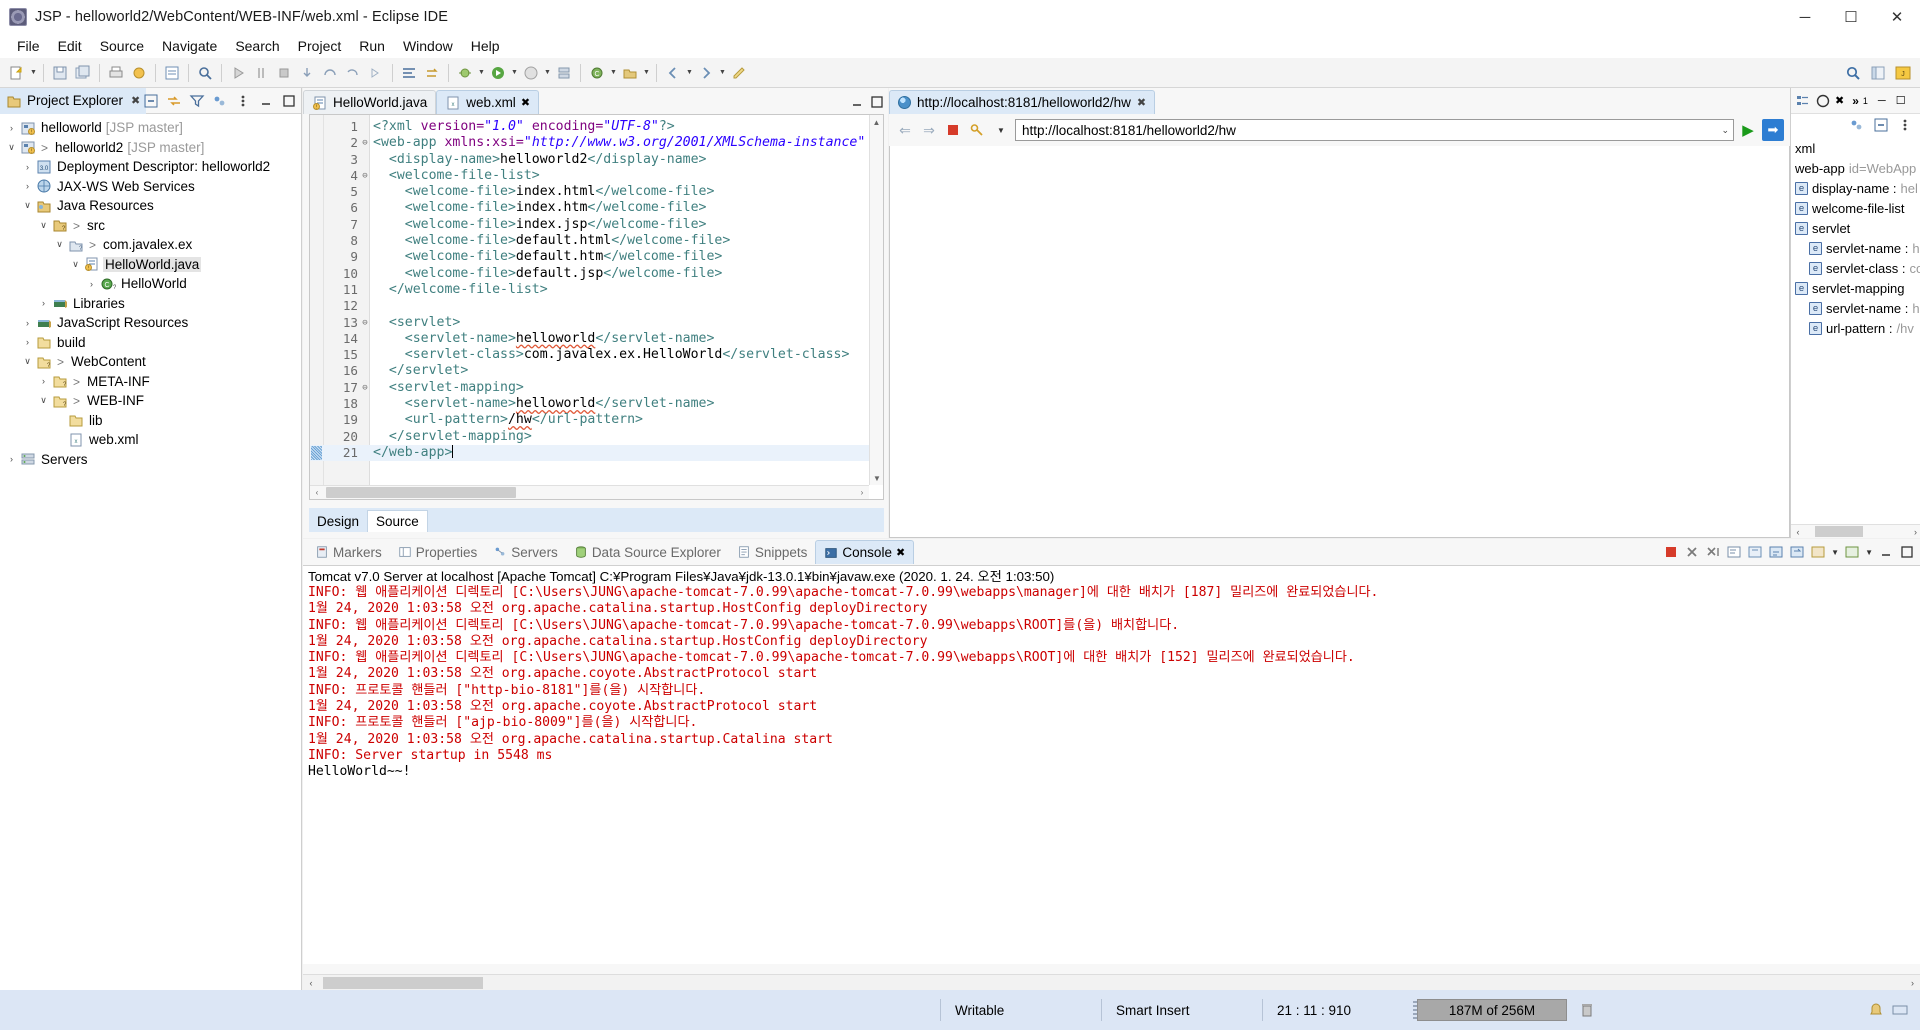  What do you see at coordinates (1851, 17) in the screenshot?
I see `maximize-button: ☐` at bounding box center [1851, 17].